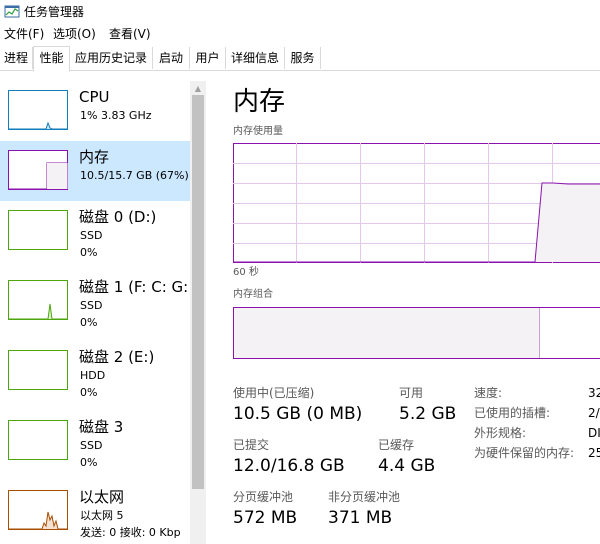 This screenshot has width=600, height=544. I want to click on menu-options: 选项(O), so click(74, 34).